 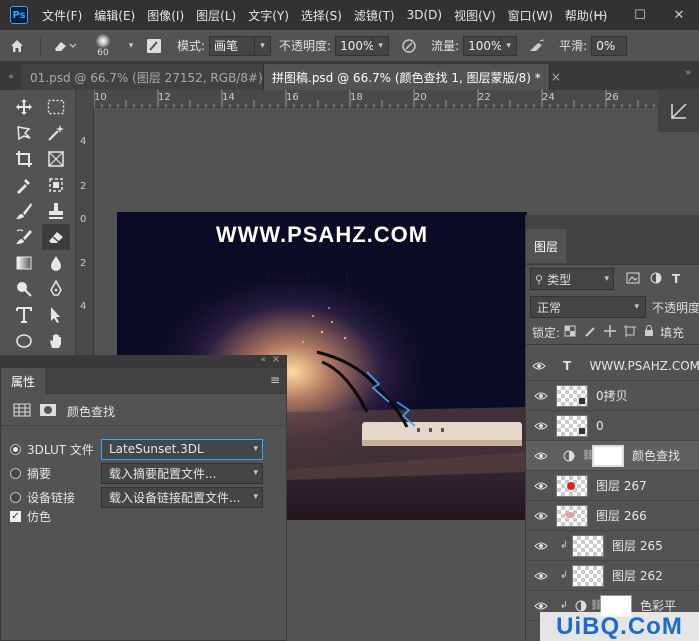 I want to click on blend-mode-select: 正常 ▾, so click(x=588, y=307).